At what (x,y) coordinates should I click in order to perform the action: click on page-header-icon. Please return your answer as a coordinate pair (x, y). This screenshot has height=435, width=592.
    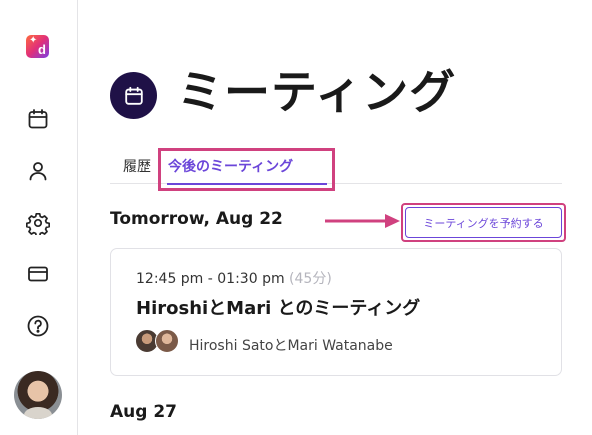
    Looking at the image, I should click on (133, 95).